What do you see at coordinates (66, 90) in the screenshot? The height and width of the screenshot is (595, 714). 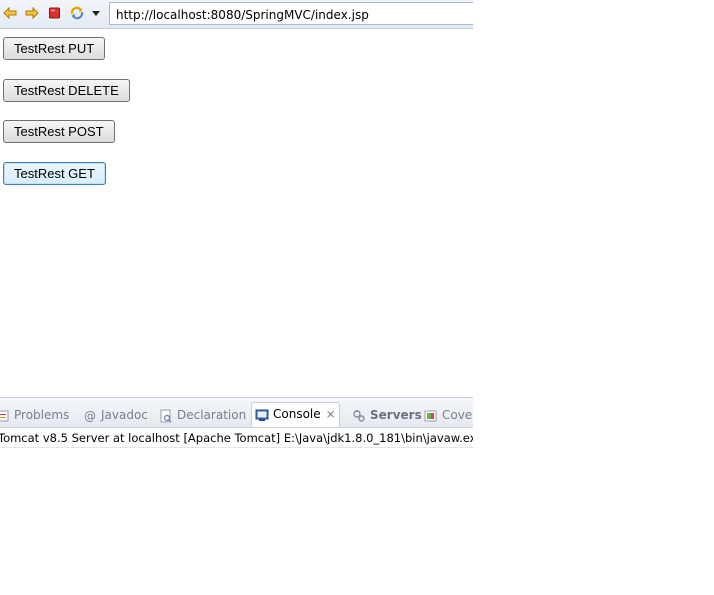 I see `testrest-delete-button: TestRest DELETE` at bounding box center [66, 90].